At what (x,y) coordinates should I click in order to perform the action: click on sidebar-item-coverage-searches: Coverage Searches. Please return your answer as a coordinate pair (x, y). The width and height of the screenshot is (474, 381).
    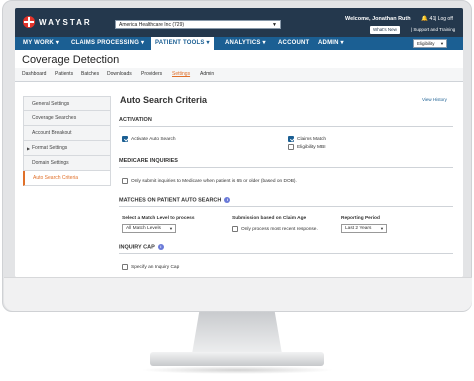
    Looking at the image, I should click on (67, 118).